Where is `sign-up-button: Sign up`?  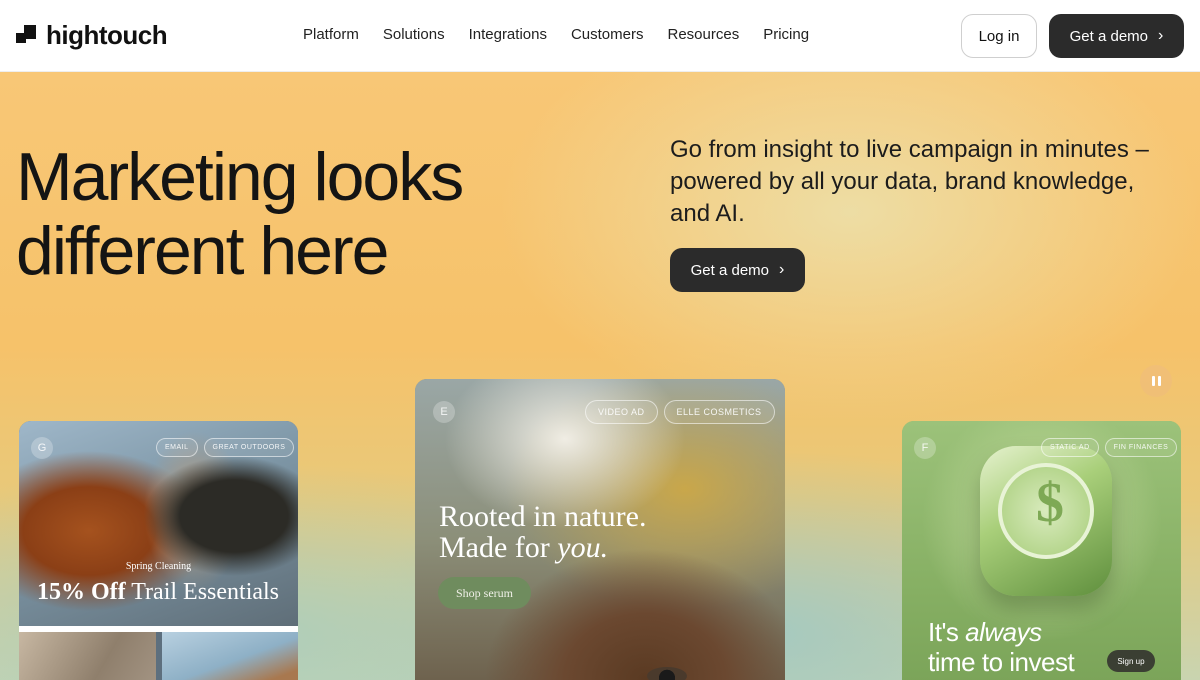 sign-up-button: Sign up is located at coordinates (1131, 661).